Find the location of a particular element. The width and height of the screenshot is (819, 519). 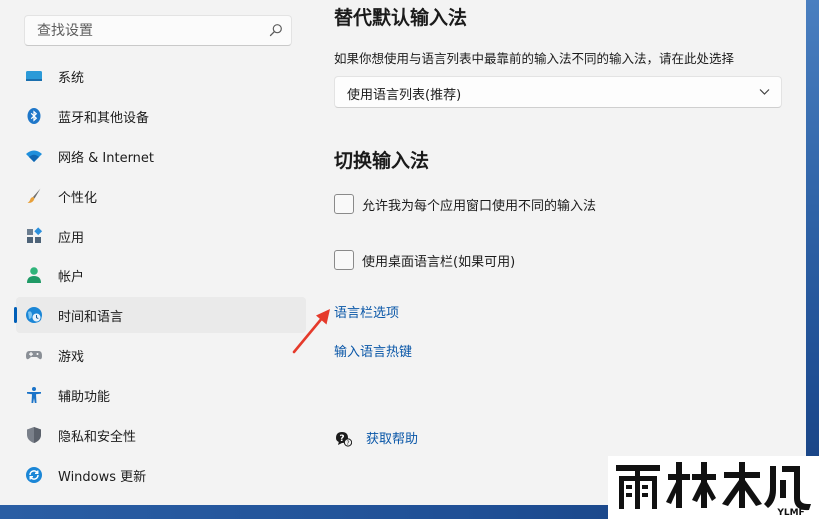

watermark: YLMF is located at coordinates (713, 487).